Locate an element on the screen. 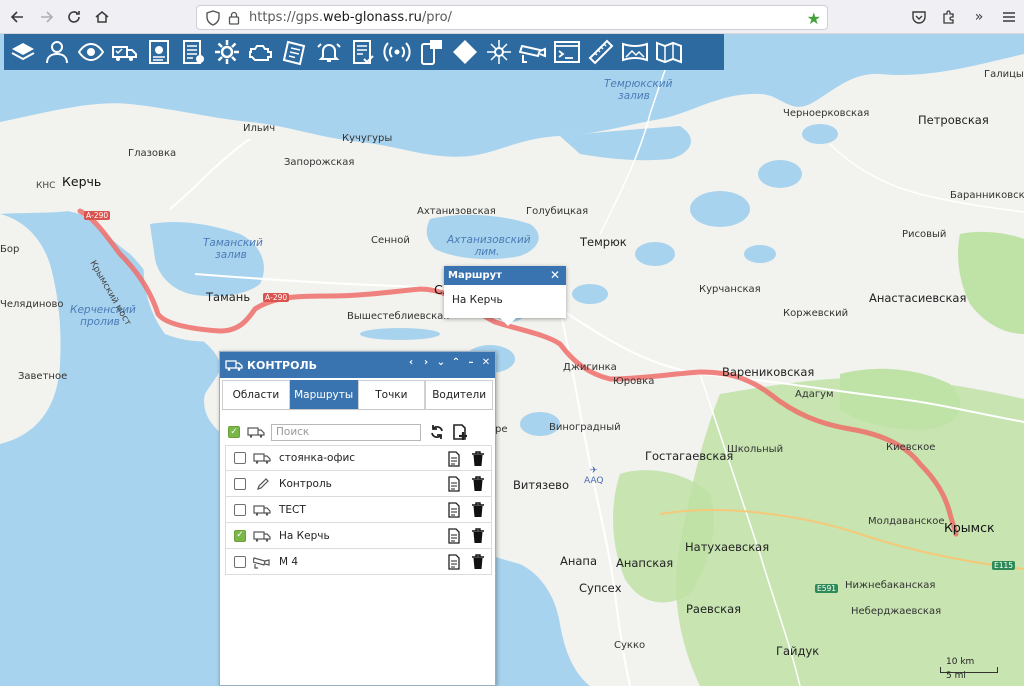 This screenshot has width=1024, height=686. reload-icon is located at coordinates (74, 17).